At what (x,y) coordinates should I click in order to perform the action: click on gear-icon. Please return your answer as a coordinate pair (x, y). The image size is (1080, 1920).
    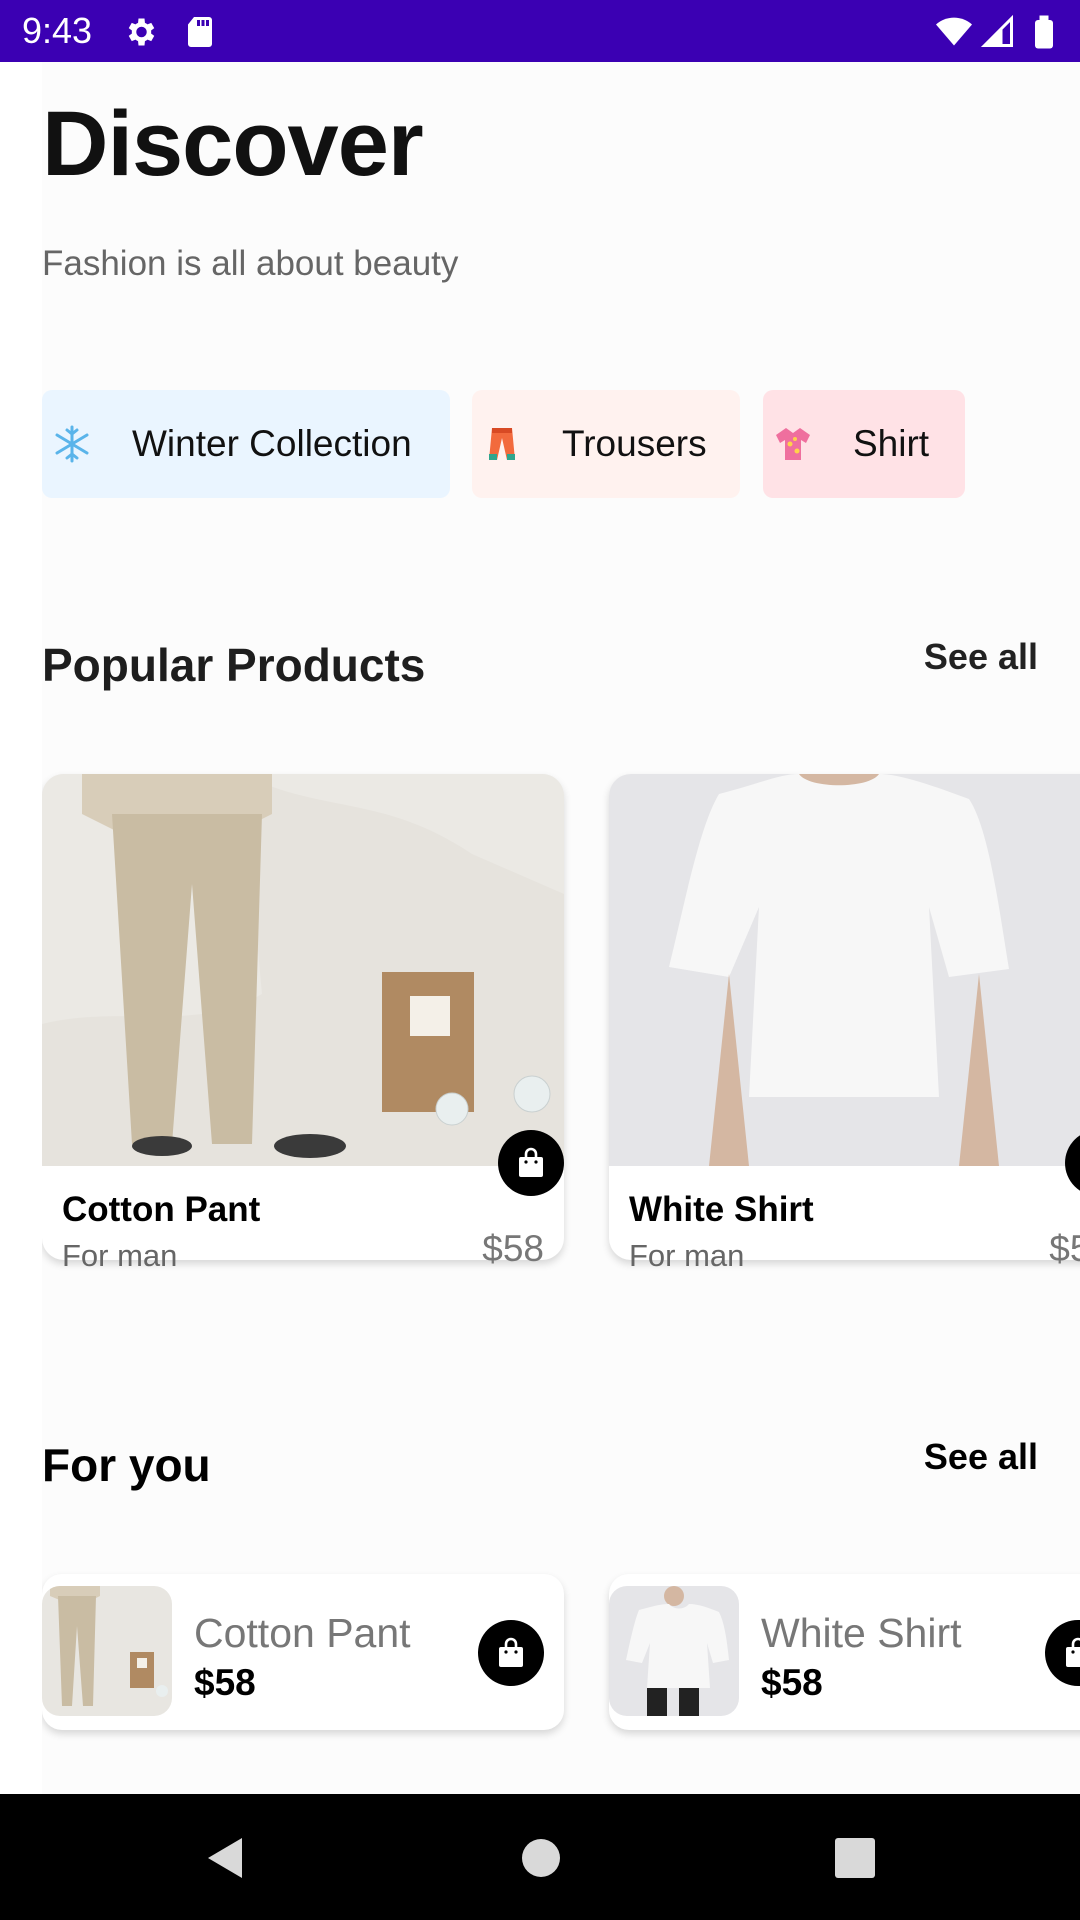
    Looking at the image, I should click on (141, 32).